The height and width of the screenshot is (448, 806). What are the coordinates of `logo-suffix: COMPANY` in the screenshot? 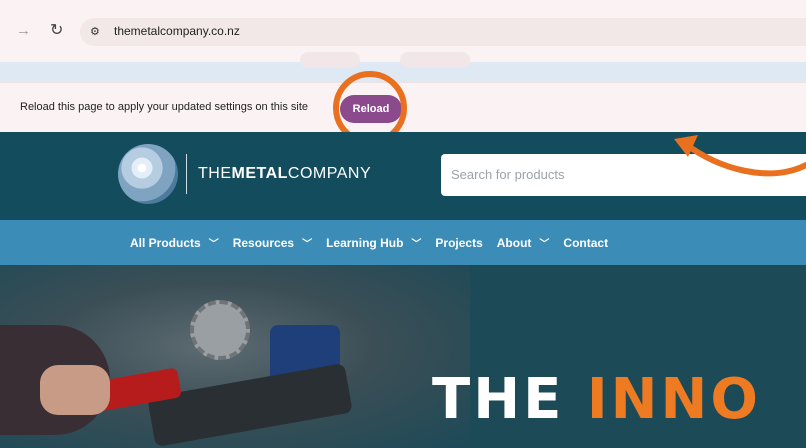 It's located at (329, 173).